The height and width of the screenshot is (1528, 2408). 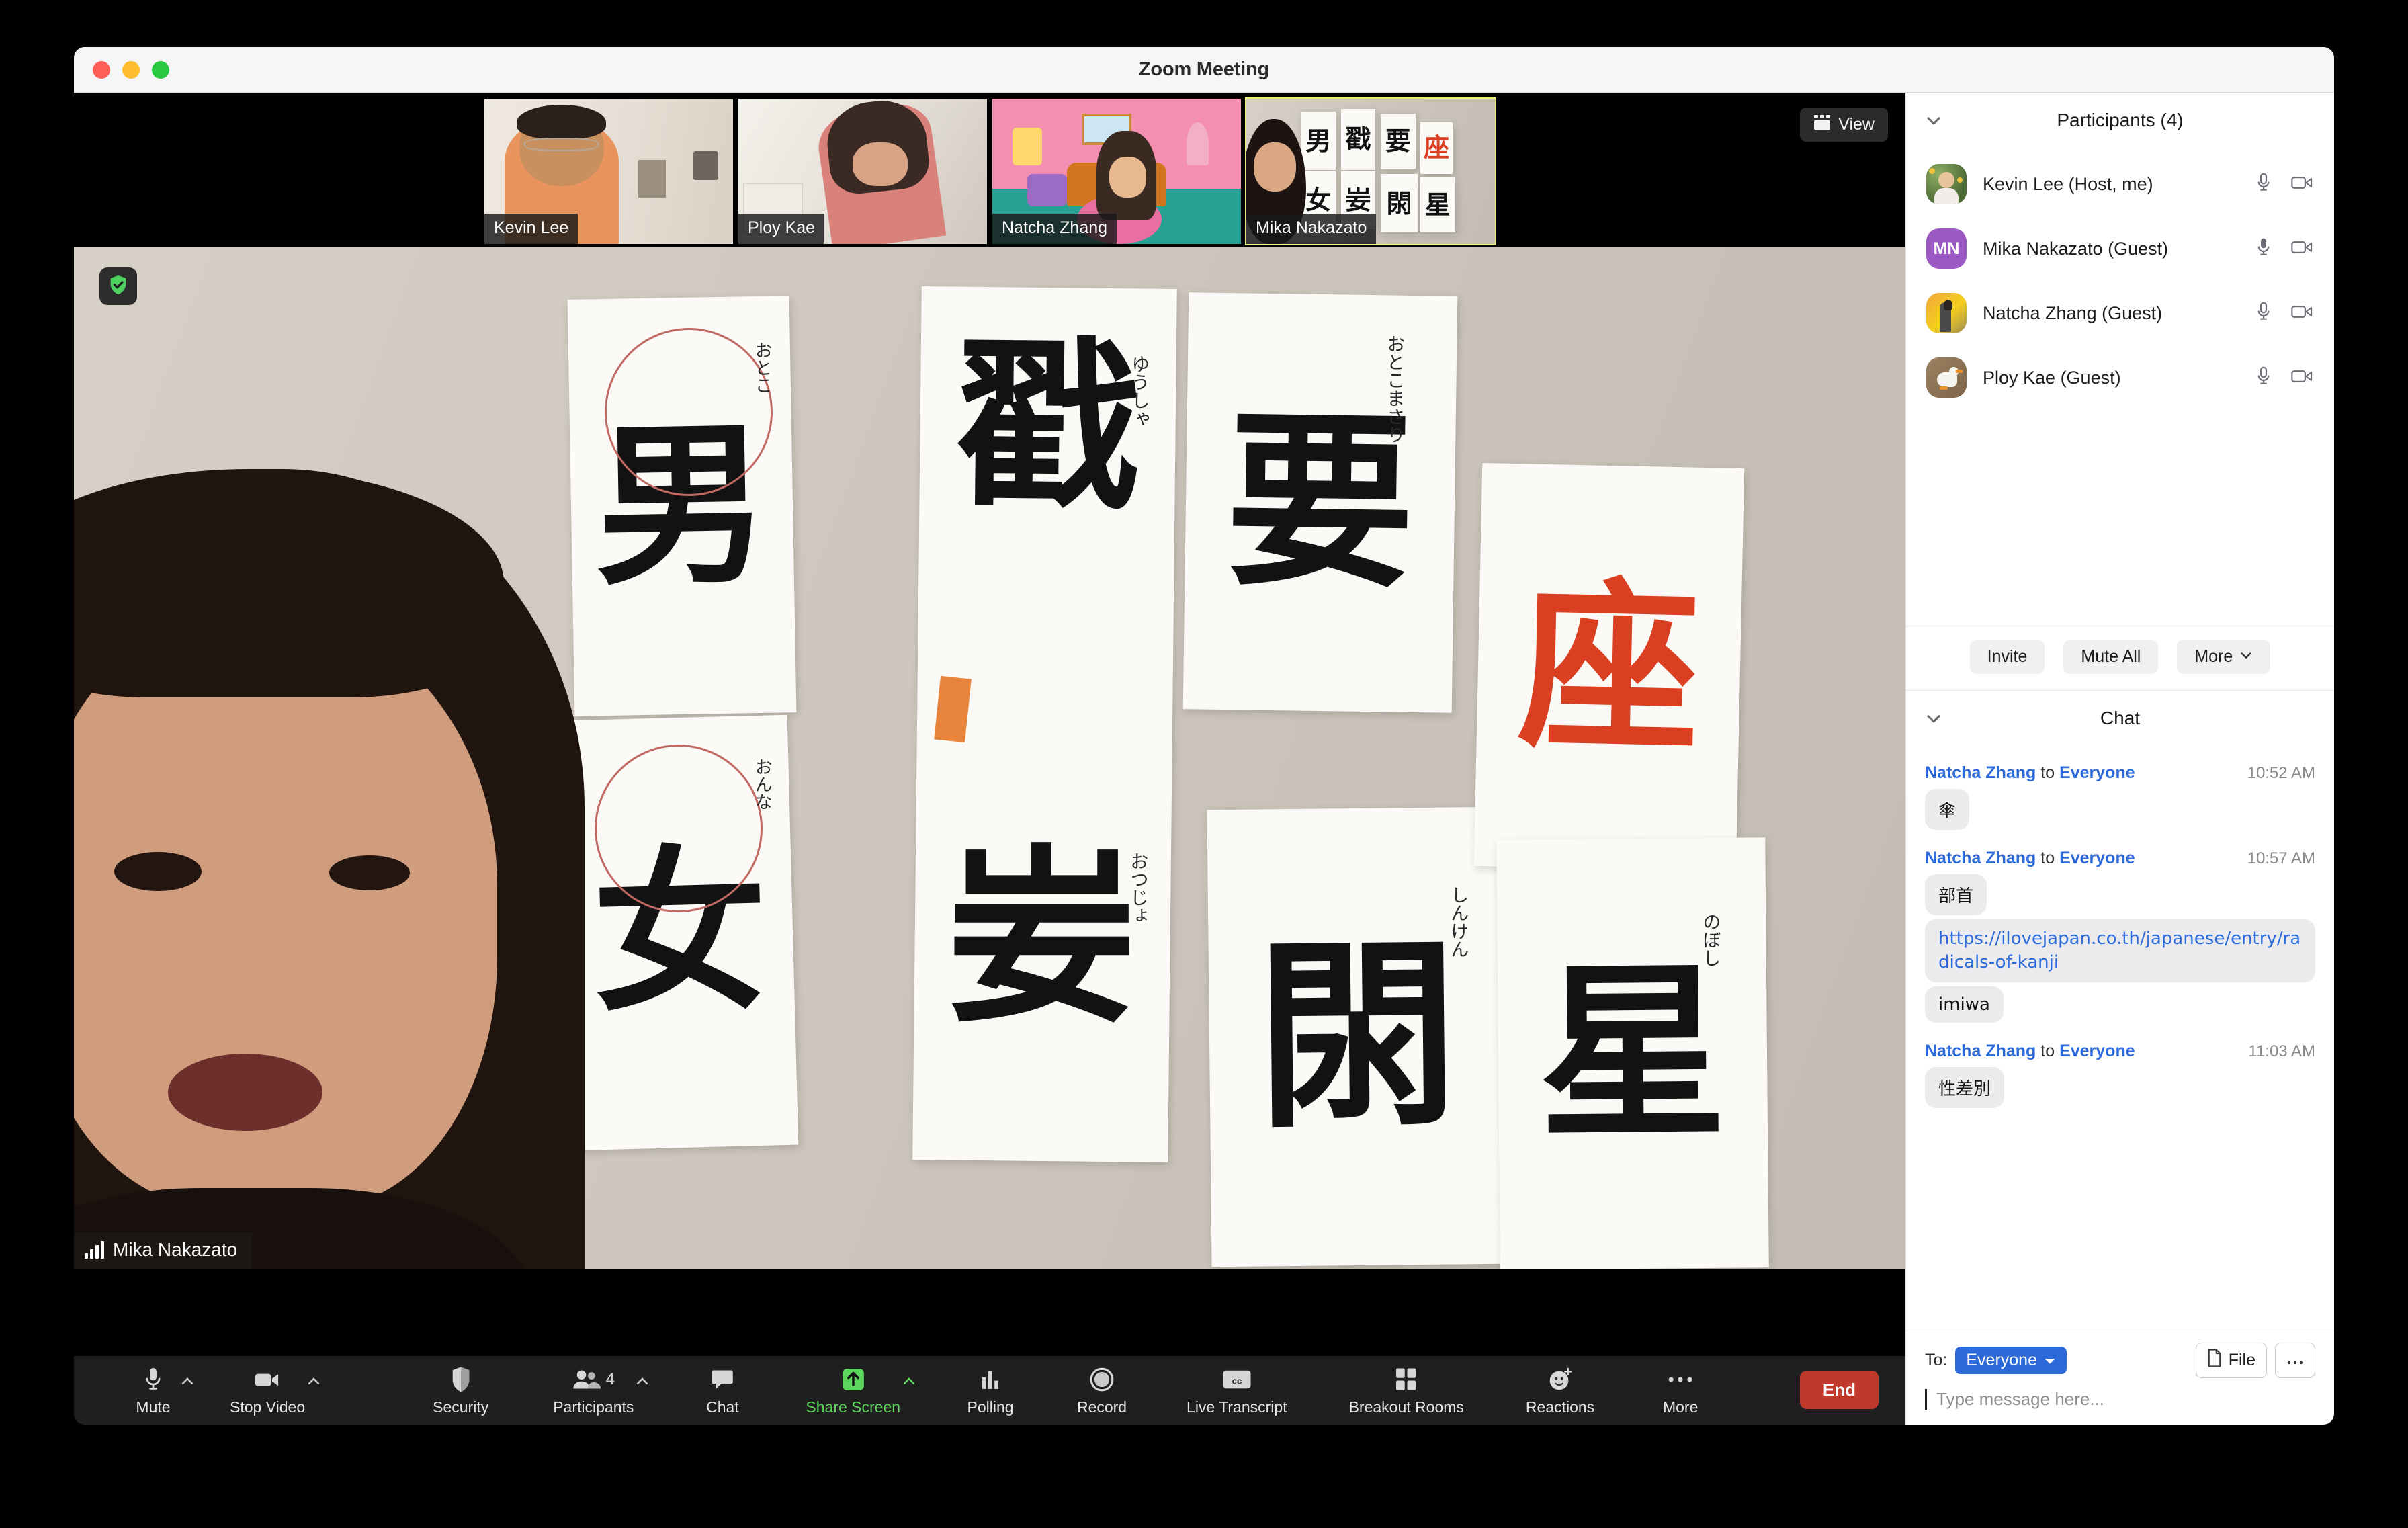 I want to click on chat-bubble-icon, so click(x=722, y=1380).